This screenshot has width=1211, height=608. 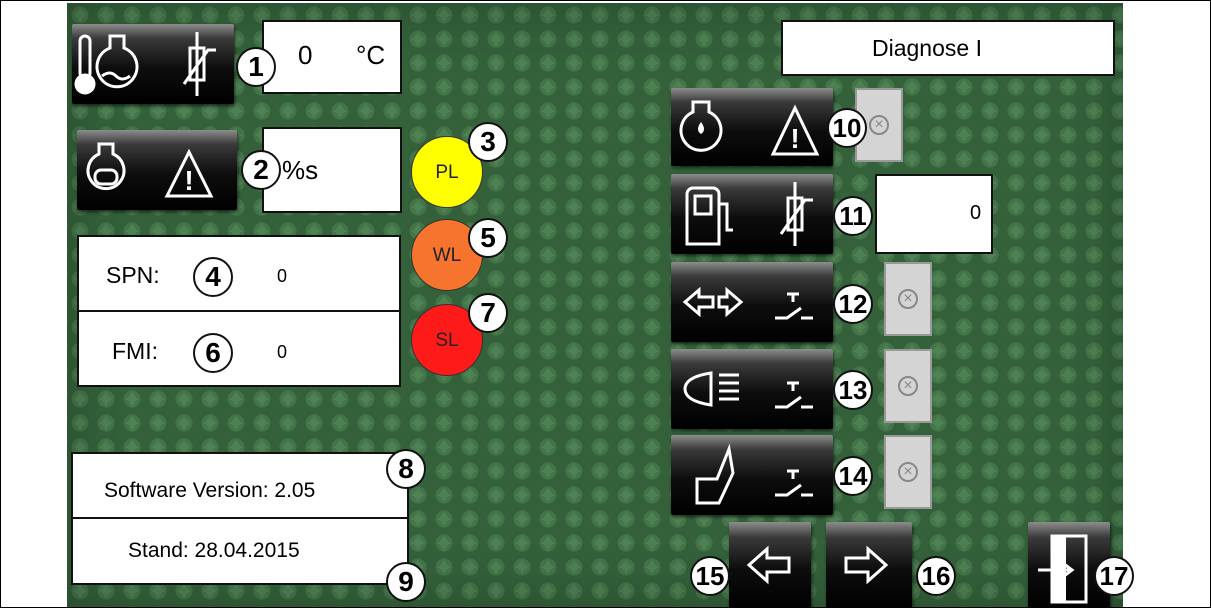 I want to click on coolant-temp-value: 0, so click(x=305, y=55).